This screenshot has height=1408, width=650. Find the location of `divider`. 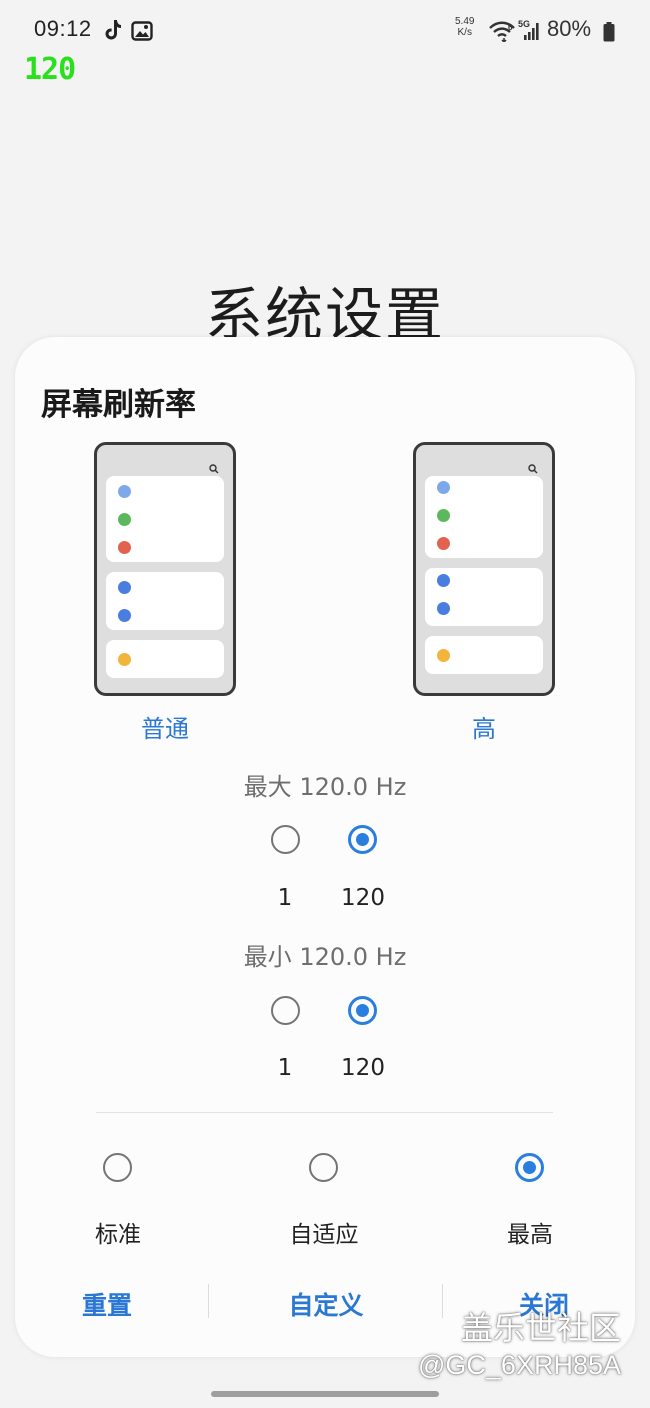

divider is located at coordinates (324, 1112).